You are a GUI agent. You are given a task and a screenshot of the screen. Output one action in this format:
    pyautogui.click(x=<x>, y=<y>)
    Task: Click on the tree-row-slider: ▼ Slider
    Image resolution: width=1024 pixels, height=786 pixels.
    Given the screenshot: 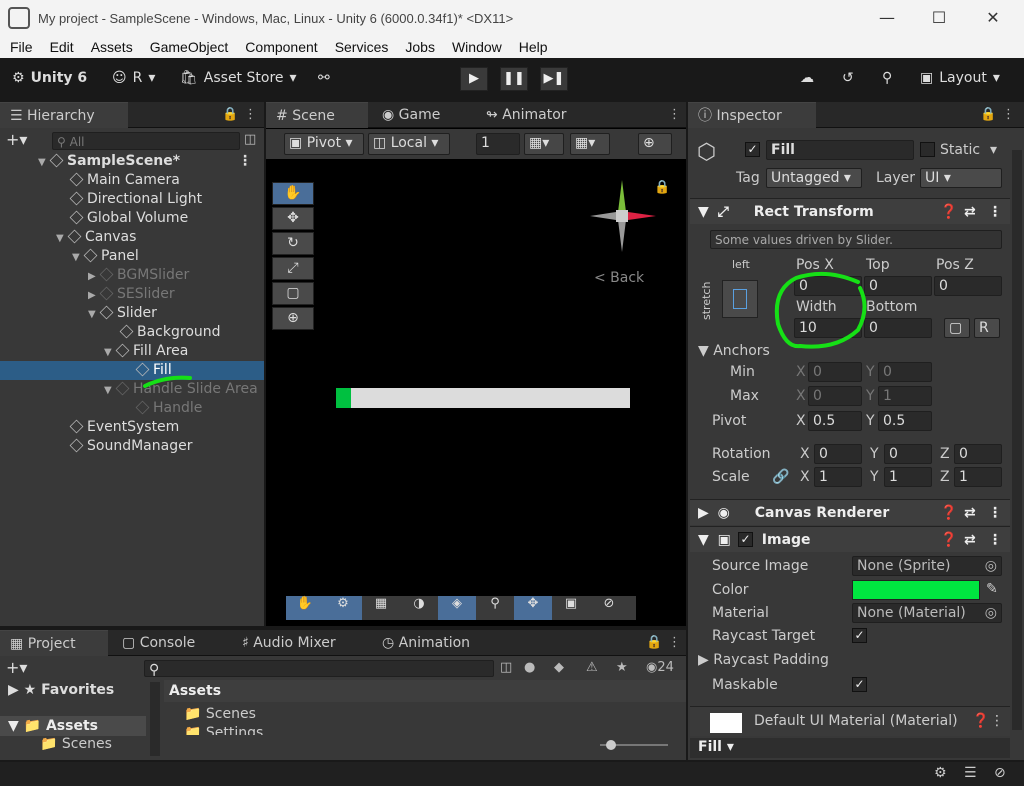 What is the action you would take?
    pyautogui.click(x=122, y=313)
    